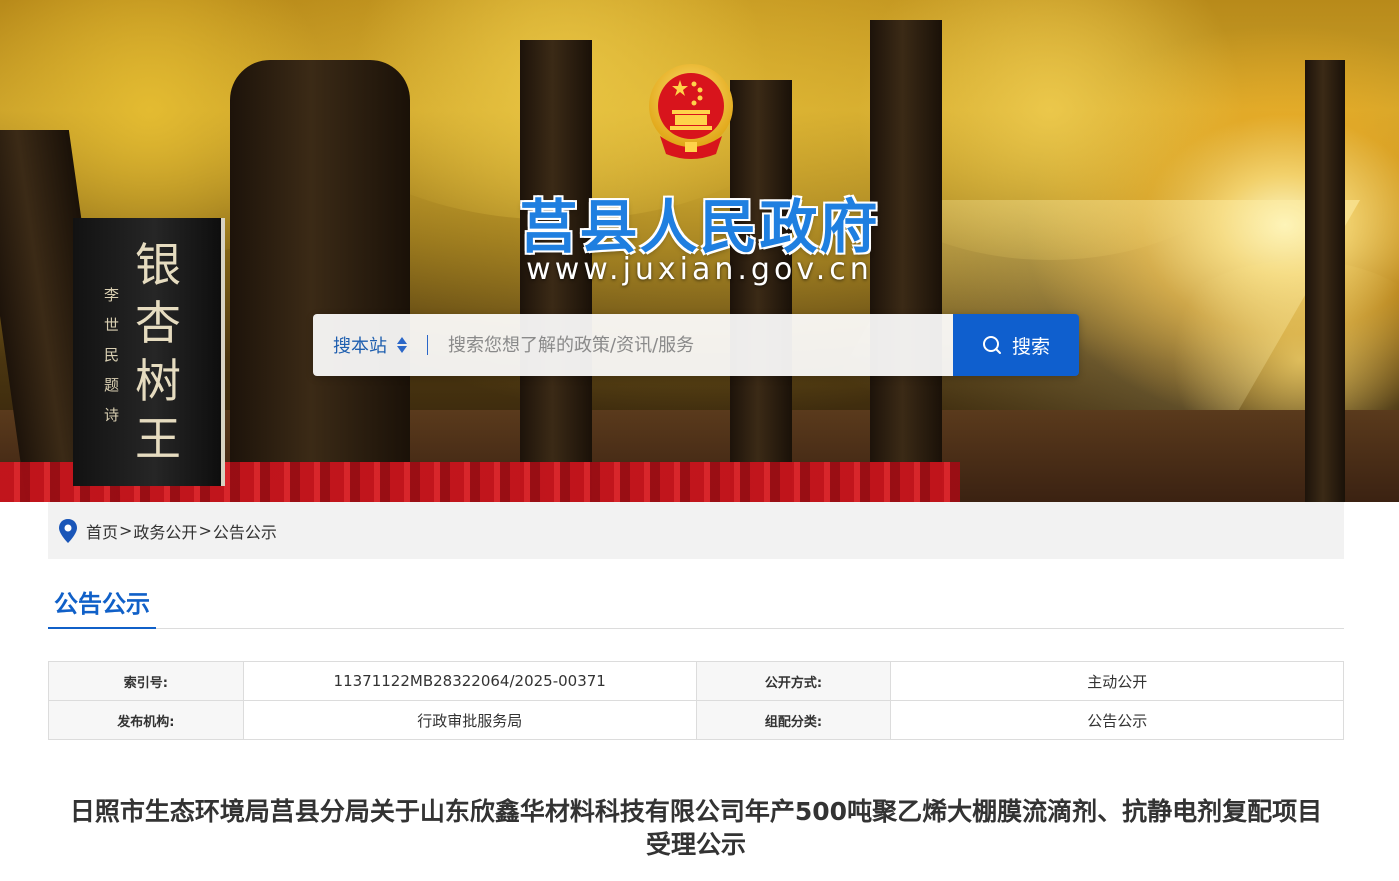  I want to click on meta-value-disclosure-method: 主动公开, so click(1117, 681).